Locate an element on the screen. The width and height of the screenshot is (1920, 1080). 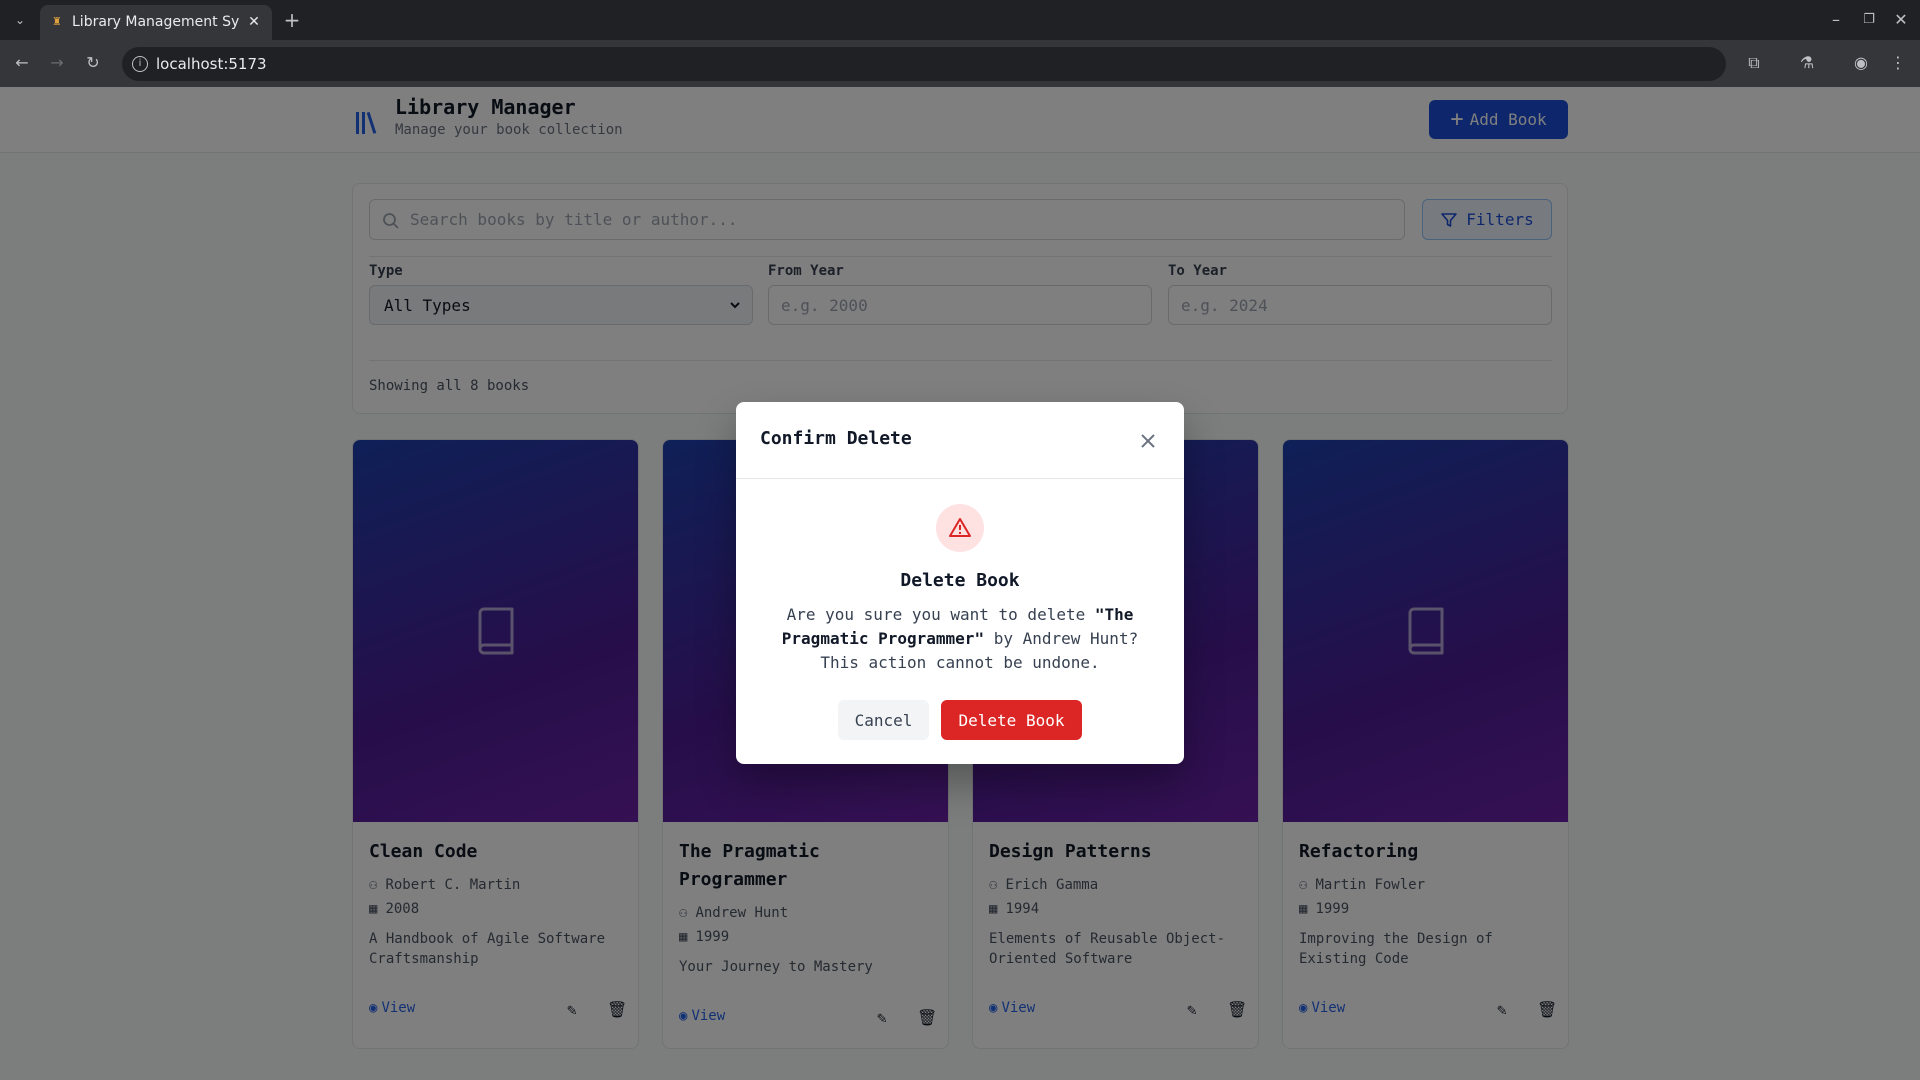
alert-triangle-icon is located at coordinates (960, 527).